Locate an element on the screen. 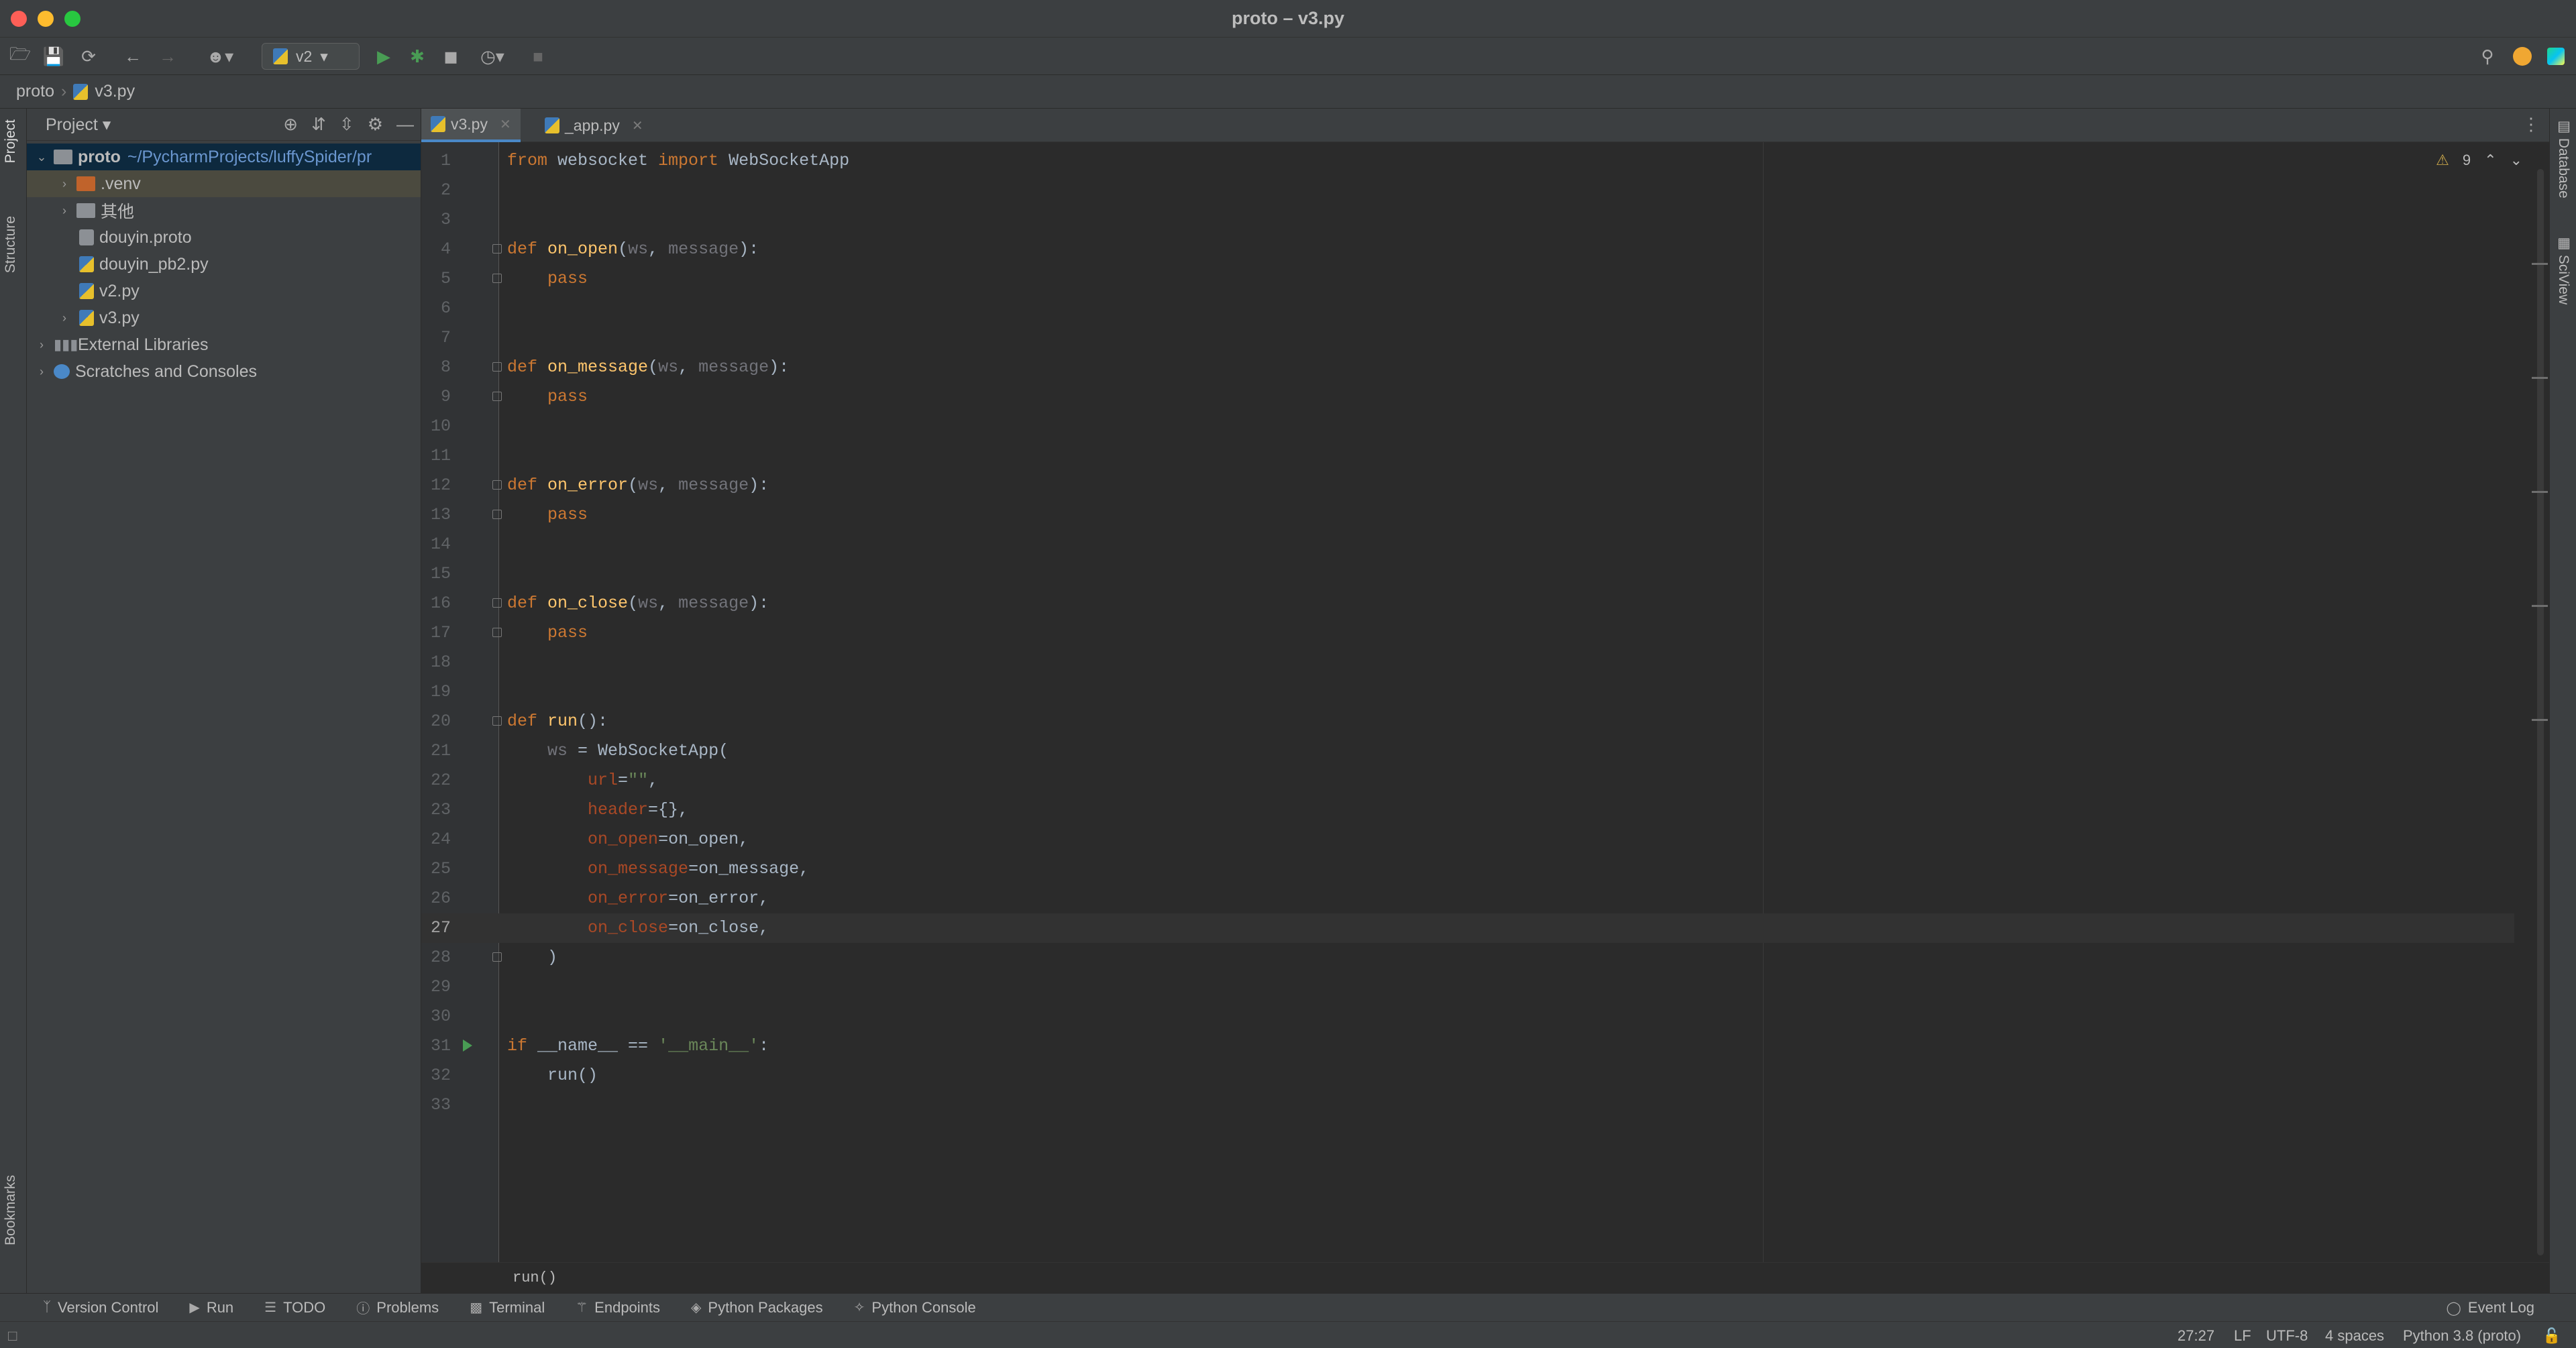 The image size is (2576, 1348). tool-endpoints: ⚚ Endpoints is located at coordinates (618, 1307).